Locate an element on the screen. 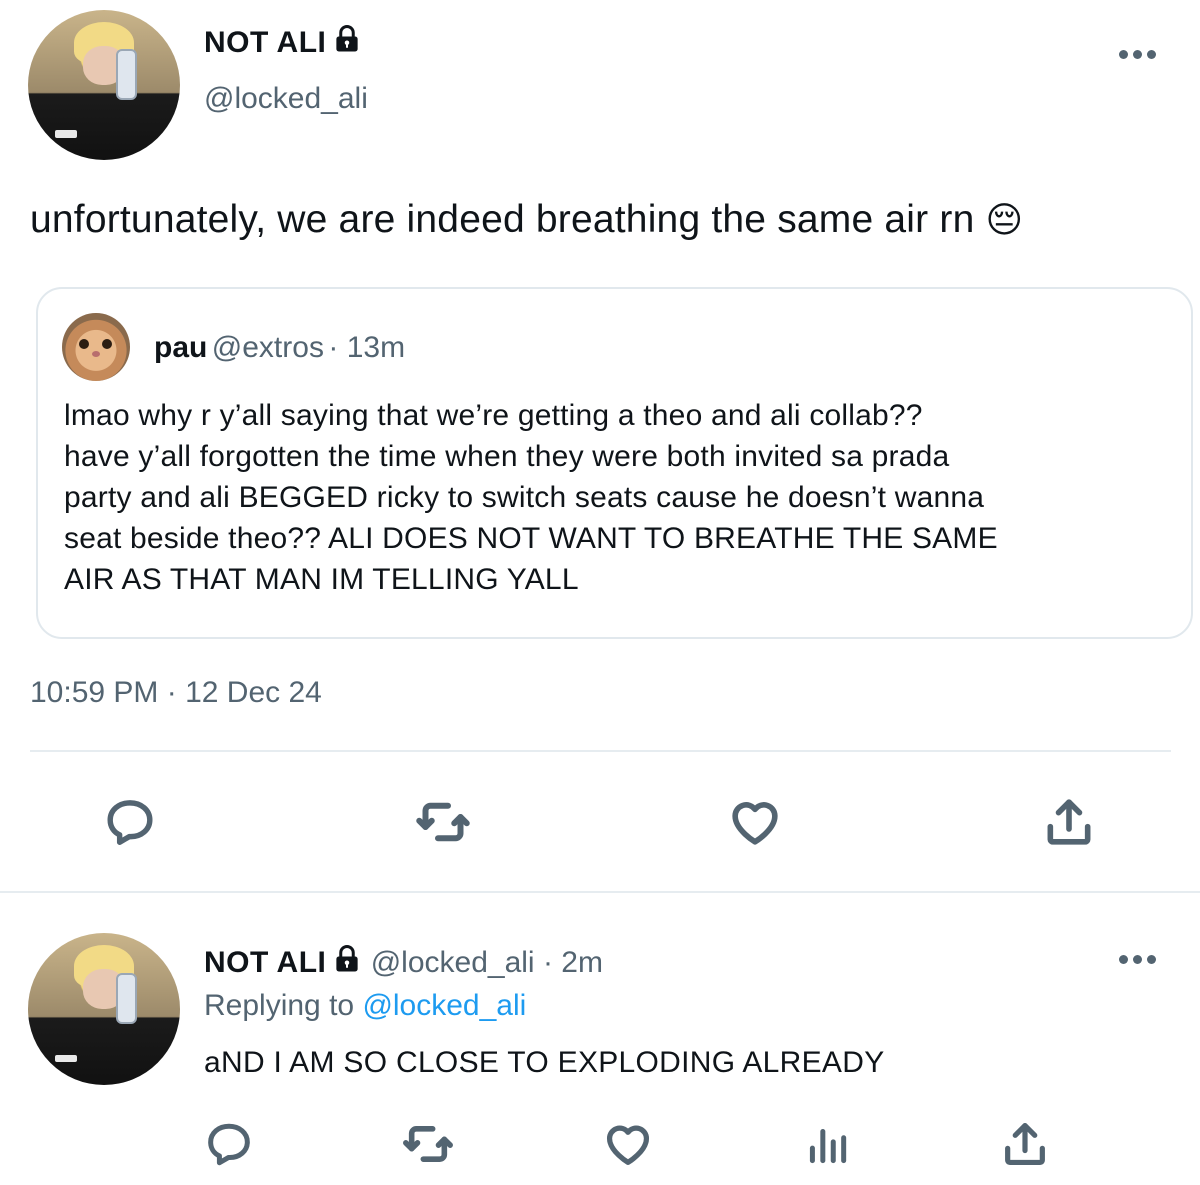  section-divider is located at coordinates (600, 892).